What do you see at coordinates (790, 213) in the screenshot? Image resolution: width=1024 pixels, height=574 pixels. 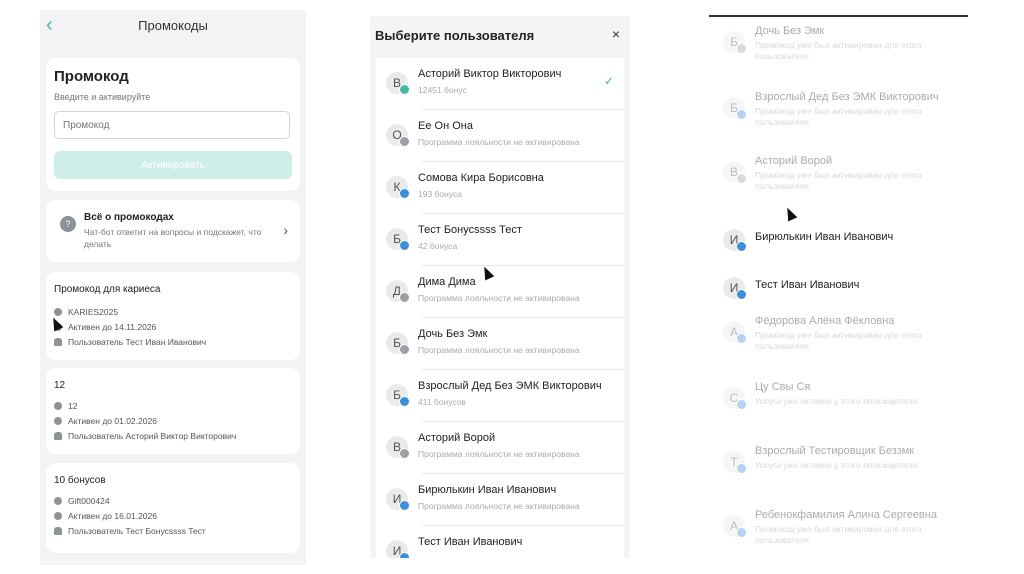 I see `mouse-cursor-icon` at bounding box center [790, 213].